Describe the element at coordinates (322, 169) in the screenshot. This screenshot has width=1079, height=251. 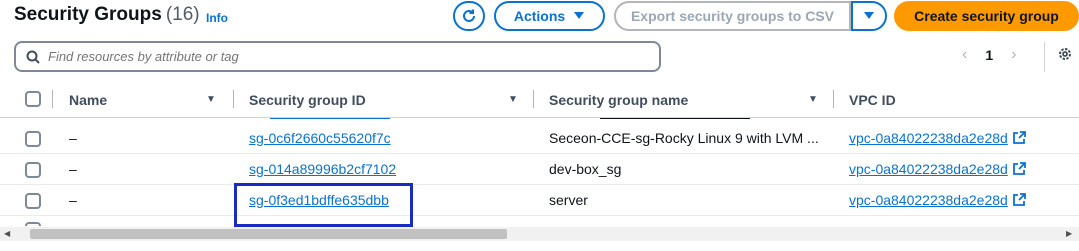
I see `security-group-id-link: sg-014a89996b2cf7102` at that location.